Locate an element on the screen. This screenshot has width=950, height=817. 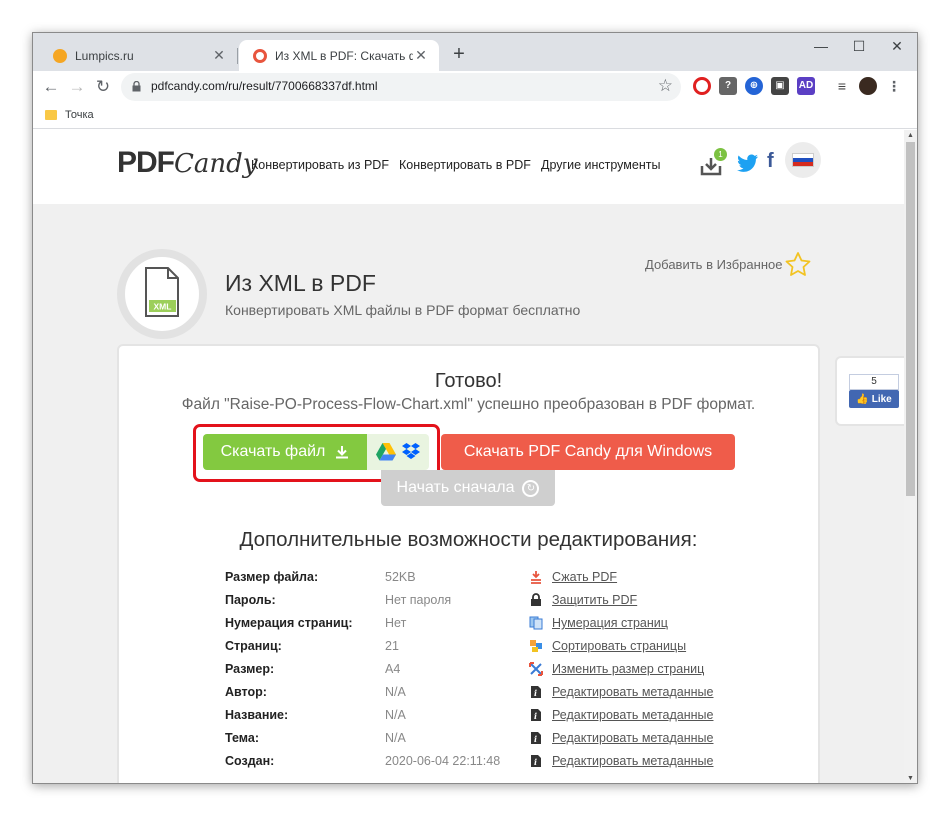
close-window-button: ✕ is located at coordinates (897, 47).